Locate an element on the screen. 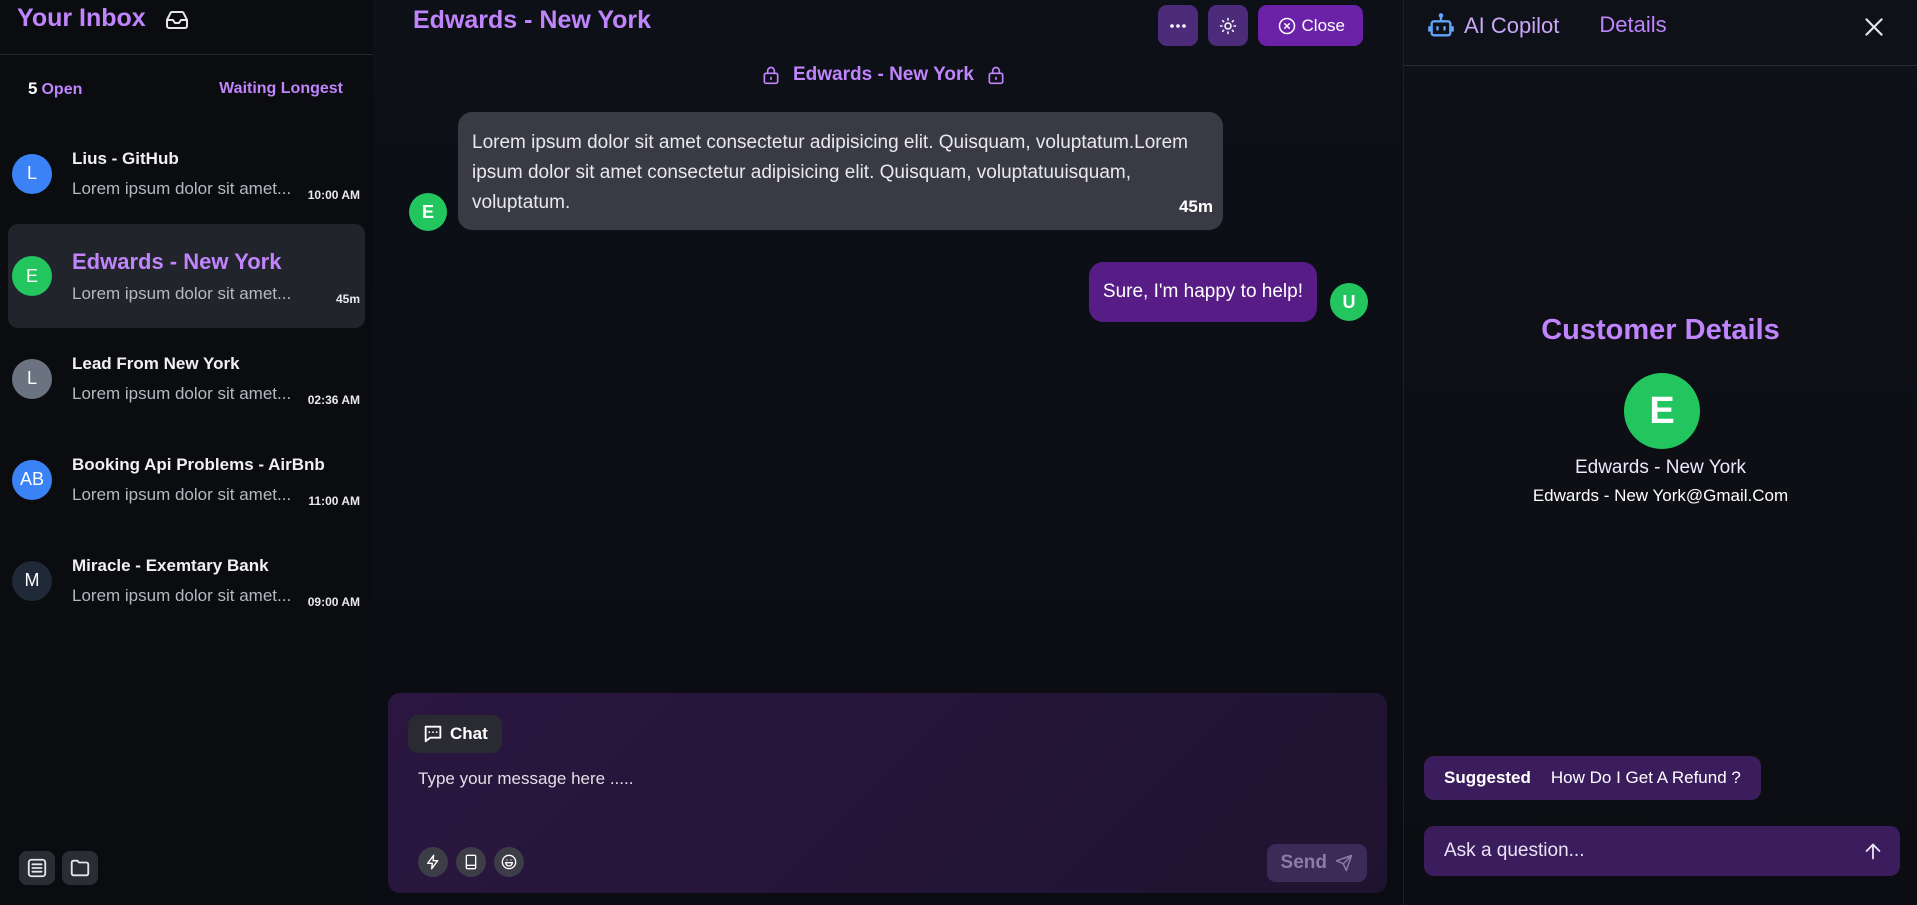 The width and height of the screenshot is (1917, 905). list-icon is located at coordinates (37, 868).